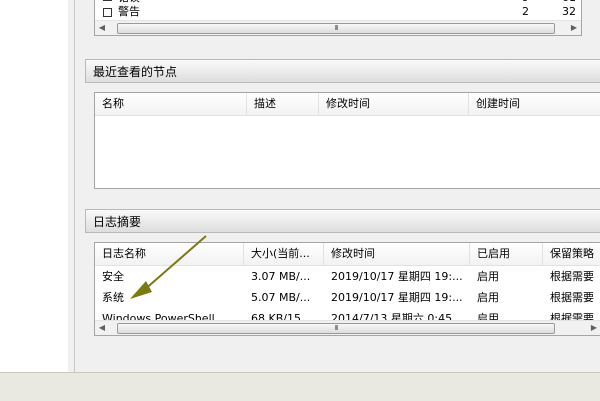  What do you see at coordinates (342, 71) in the screenshot?
I see `recent-nodes-header: 最近查看的节点` at bounding box center [342, 71].